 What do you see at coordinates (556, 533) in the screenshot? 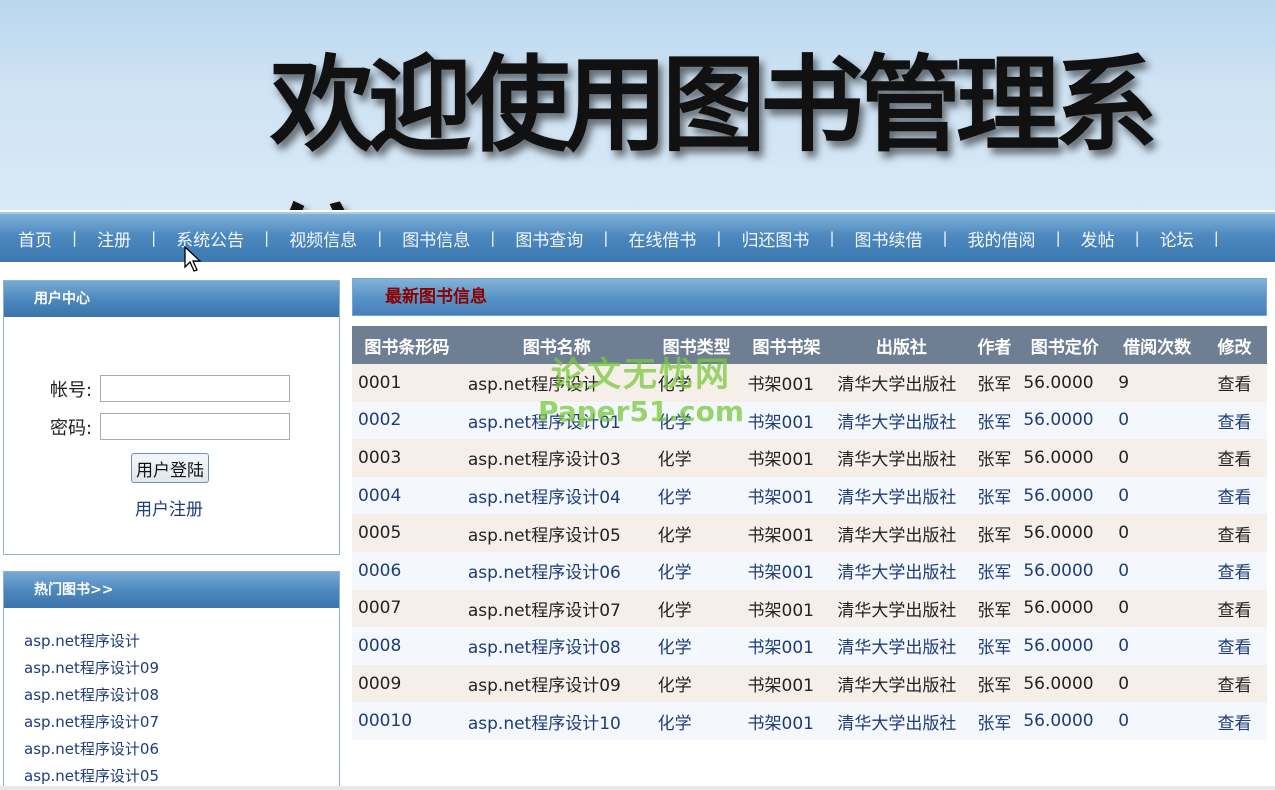
I see `table-cell: asp.net程序设计05` at bounding box center [556, 533].